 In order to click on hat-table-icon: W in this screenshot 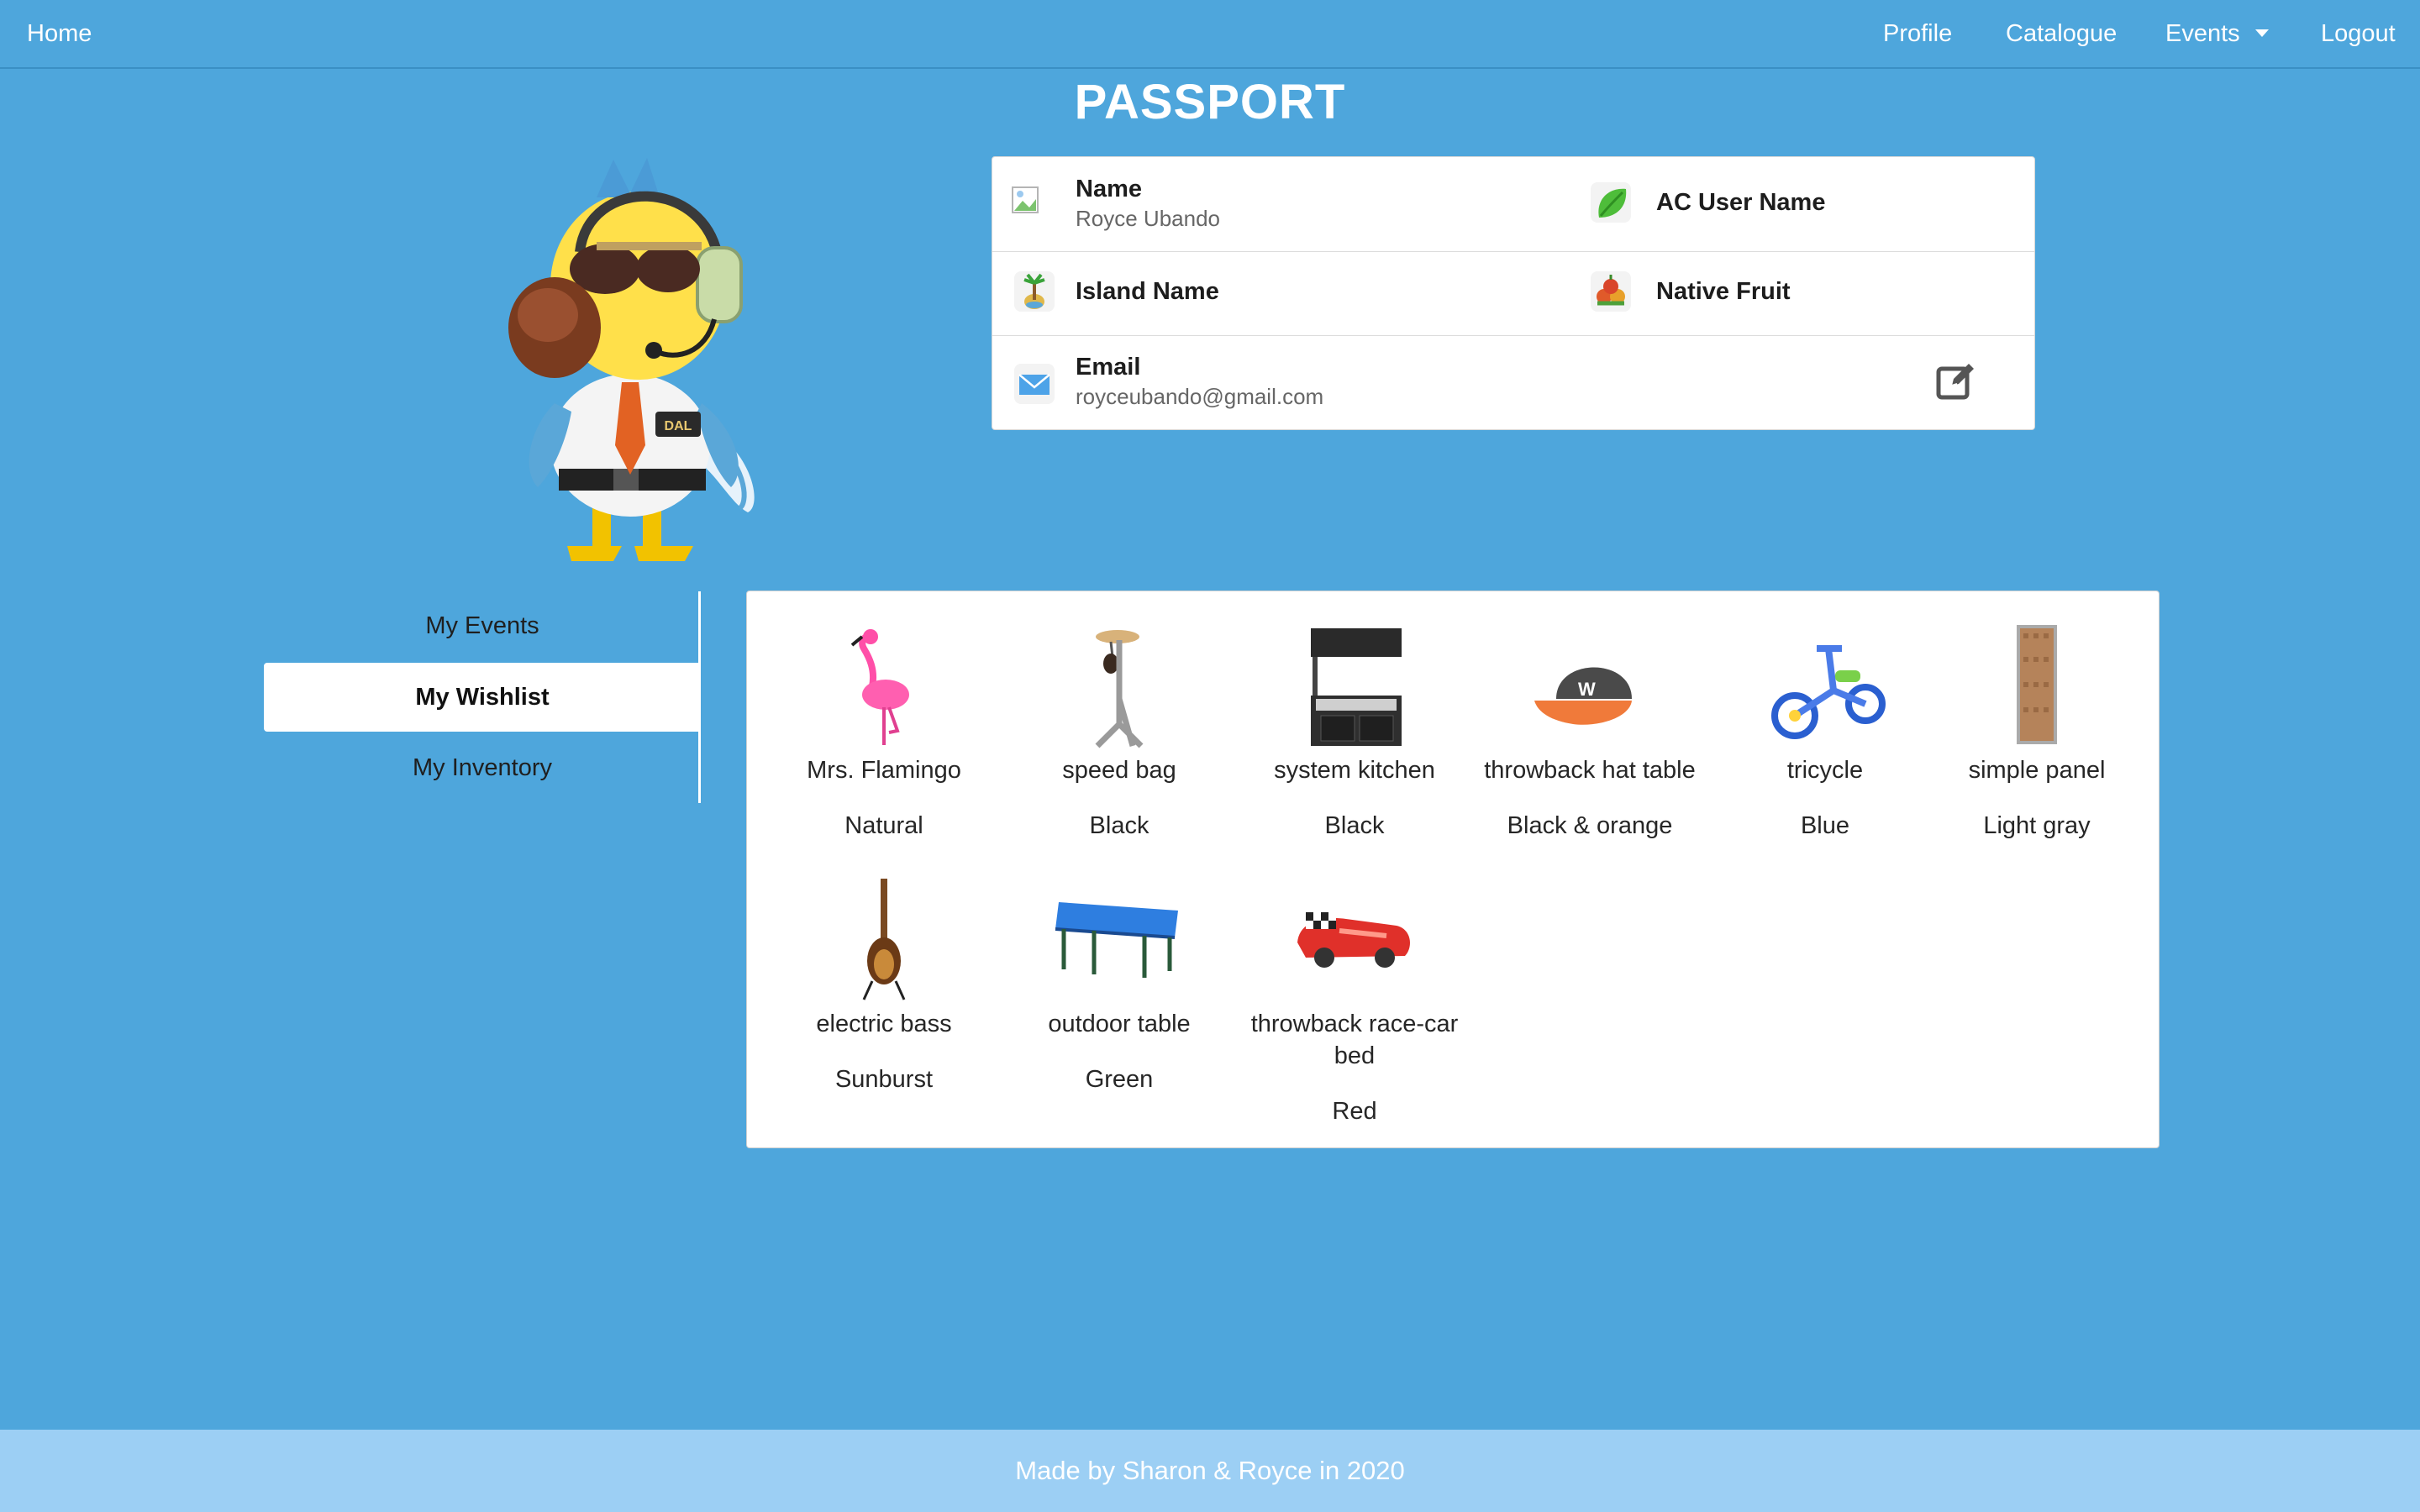, I will do `click(1583, 696)`.